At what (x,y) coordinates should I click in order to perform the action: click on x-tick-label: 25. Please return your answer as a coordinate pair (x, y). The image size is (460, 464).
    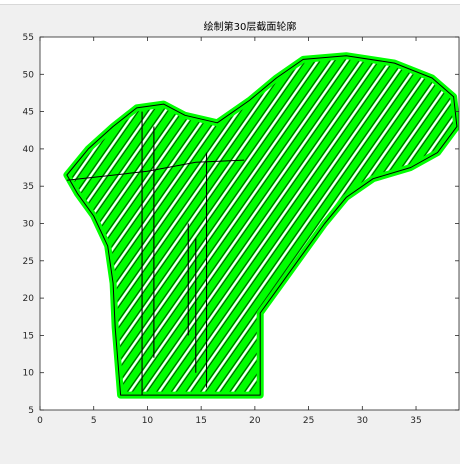
    Looking at the image, I should click on (308, 421).